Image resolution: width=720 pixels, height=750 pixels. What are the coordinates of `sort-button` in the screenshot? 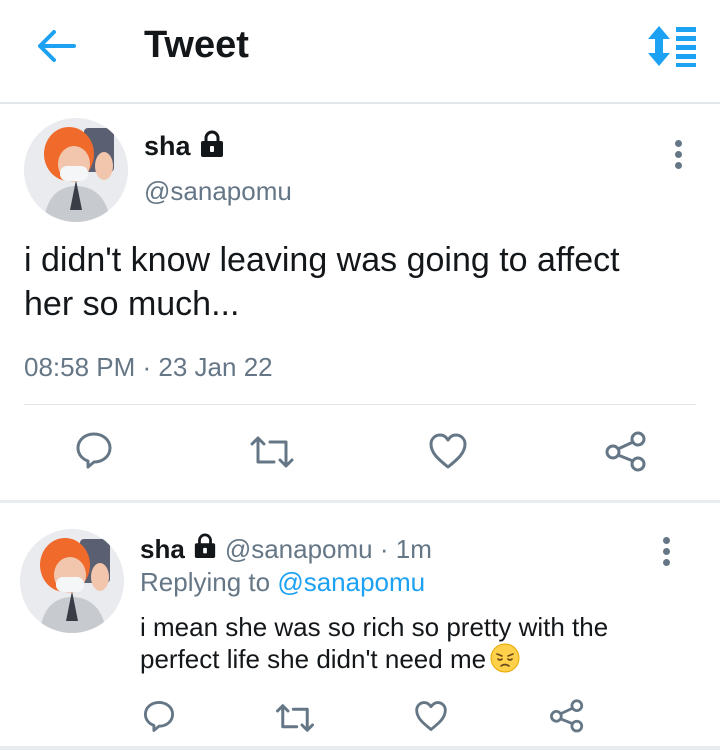 It's located at (672, 46).